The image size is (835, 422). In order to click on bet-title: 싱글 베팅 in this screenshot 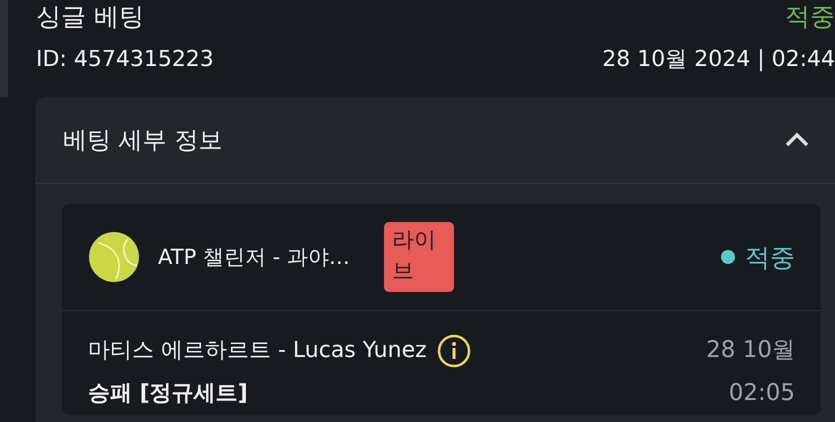, I will do `click(90, 17)`.